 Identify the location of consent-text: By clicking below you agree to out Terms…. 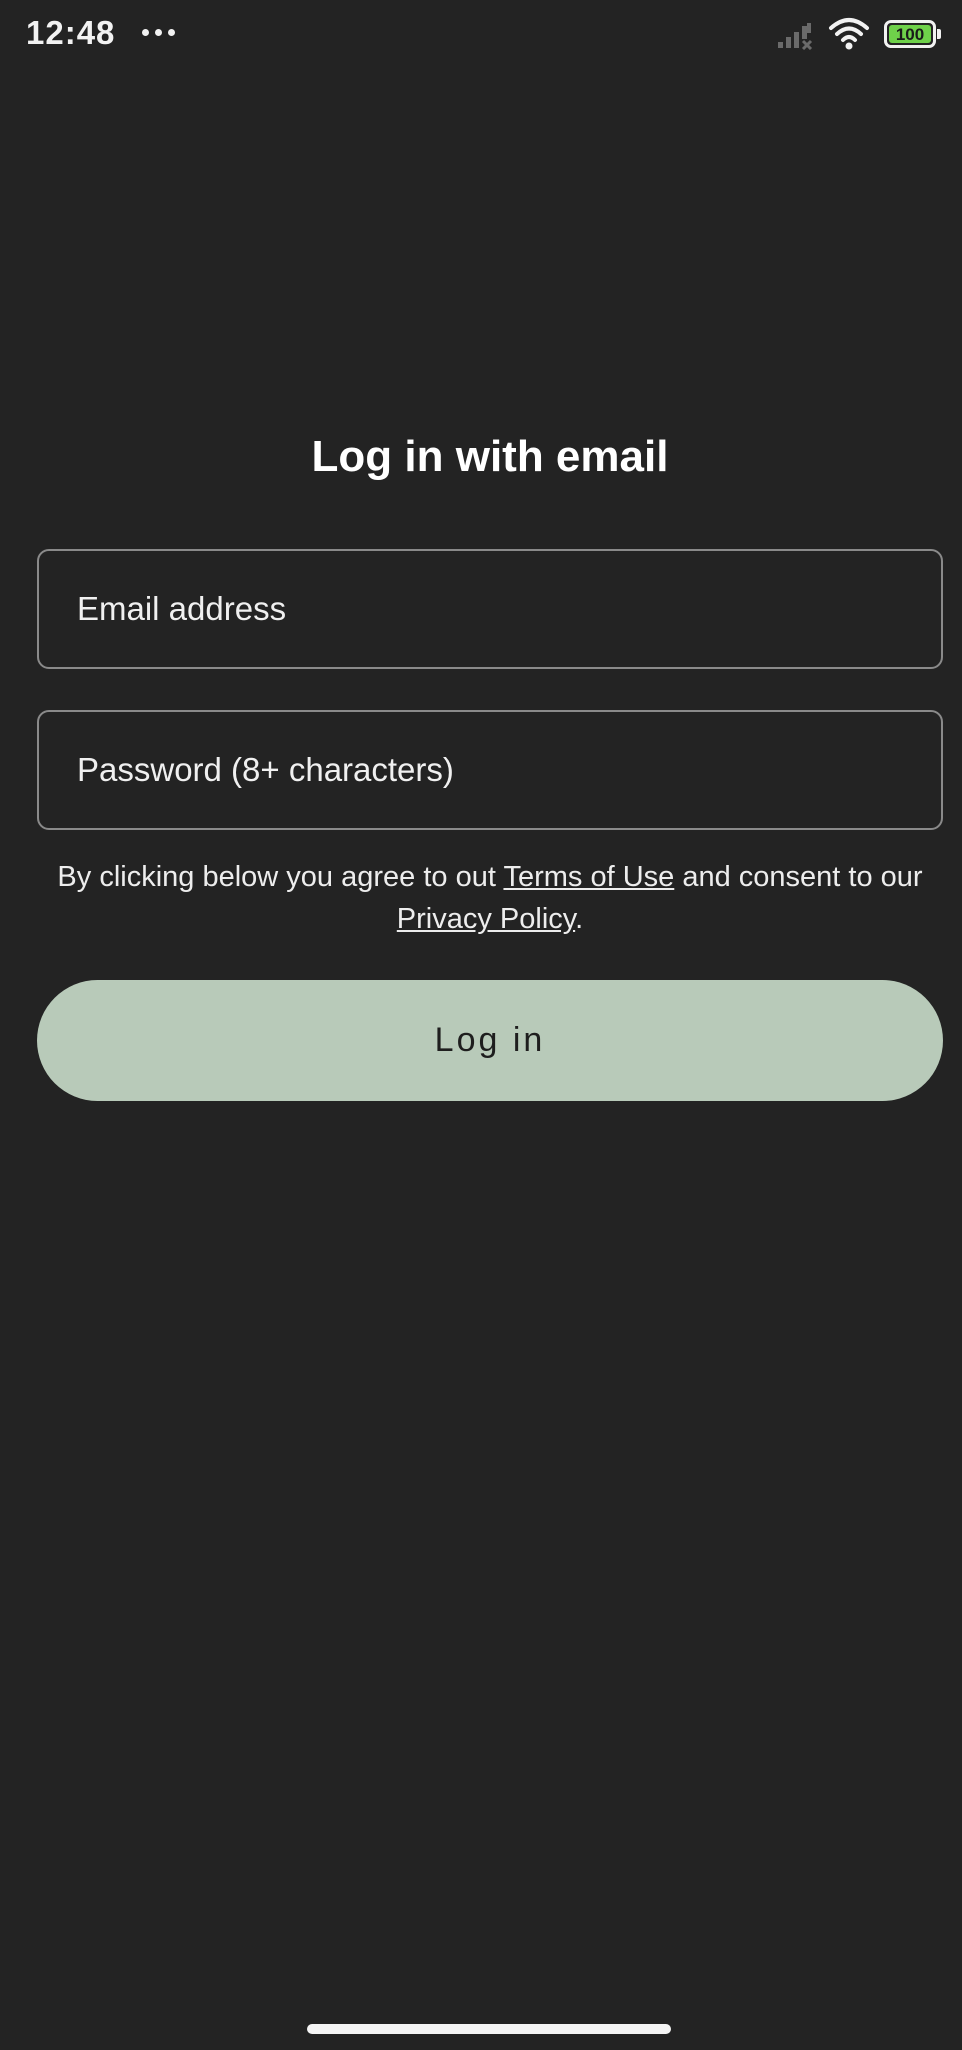
(490, 898).